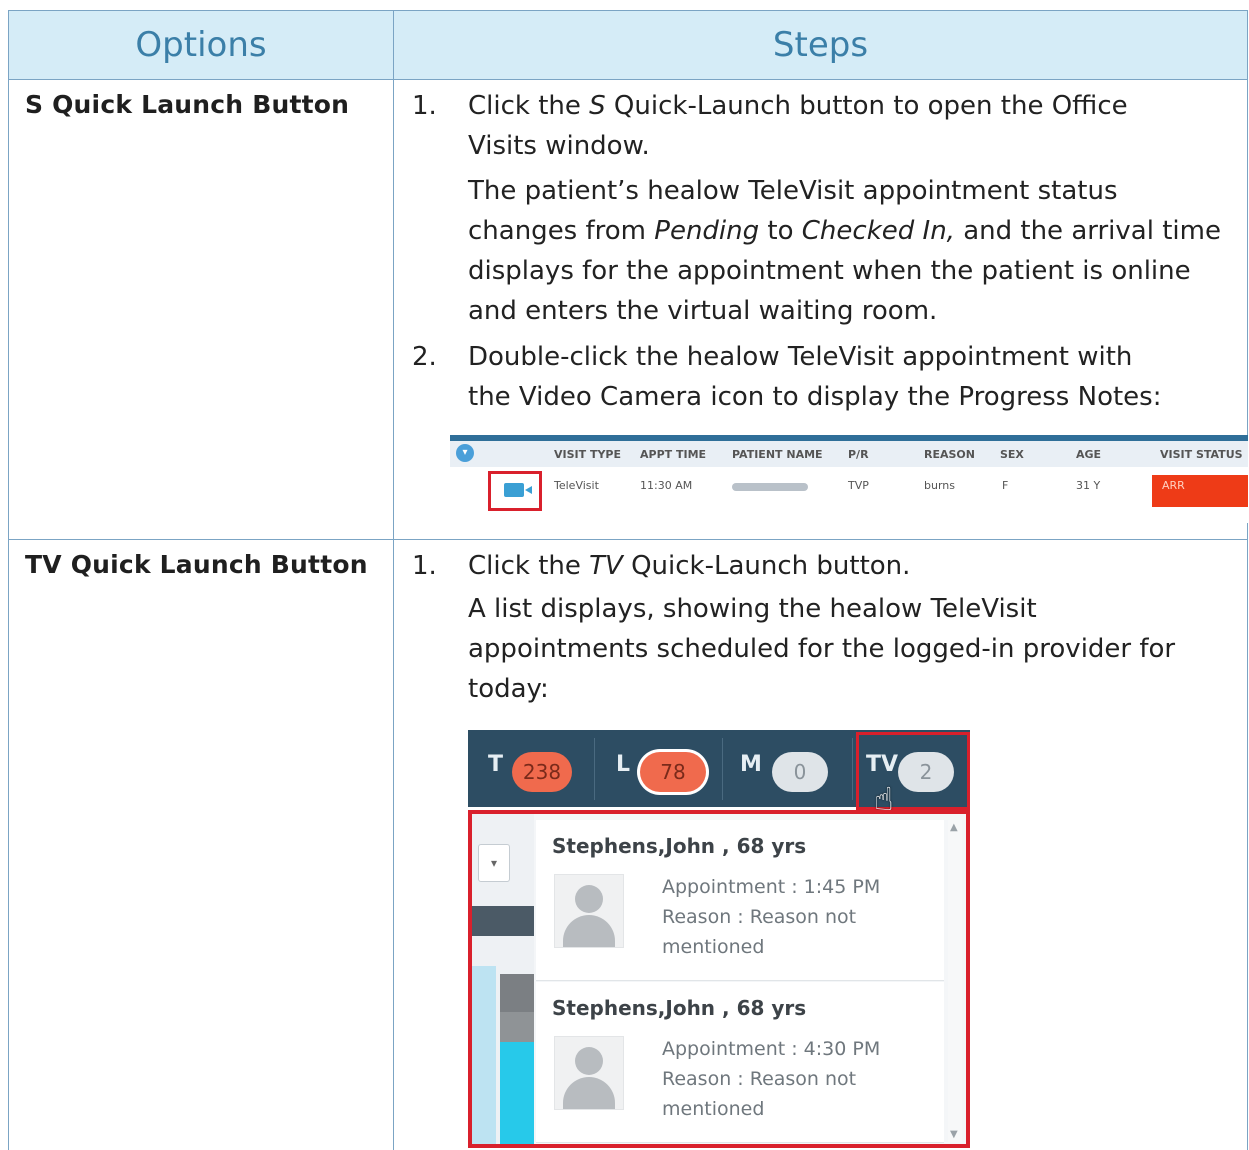  Describe the element at coordinates (939, 485) in the screenshot. I see `reason-cell: burns` at that location.